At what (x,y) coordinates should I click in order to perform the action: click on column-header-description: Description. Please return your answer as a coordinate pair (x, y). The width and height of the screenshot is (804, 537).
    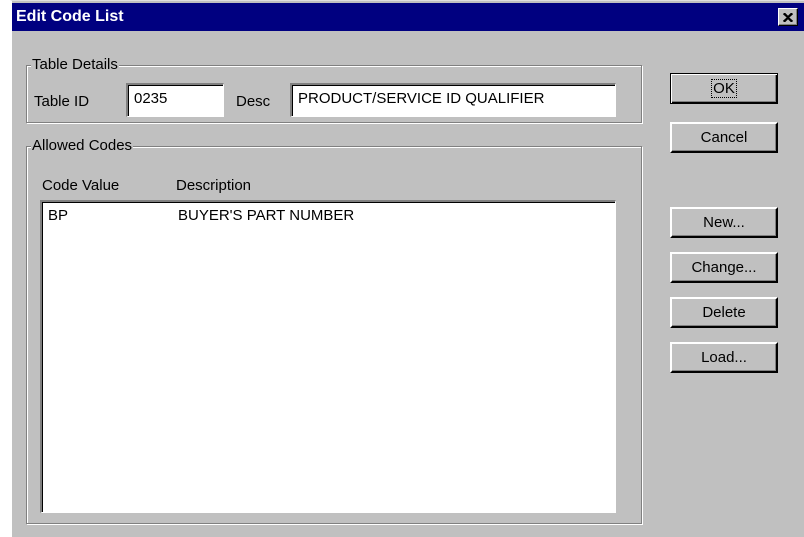
    Looking at the image, I should click on (213, 186).